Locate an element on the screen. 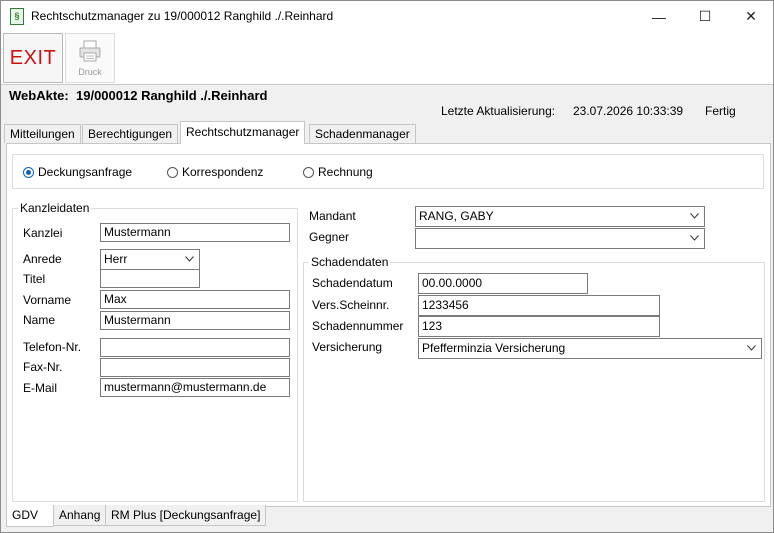 This screenshot has width=774, height=533. titel-label: Titel is located at coordinates (34, 279).